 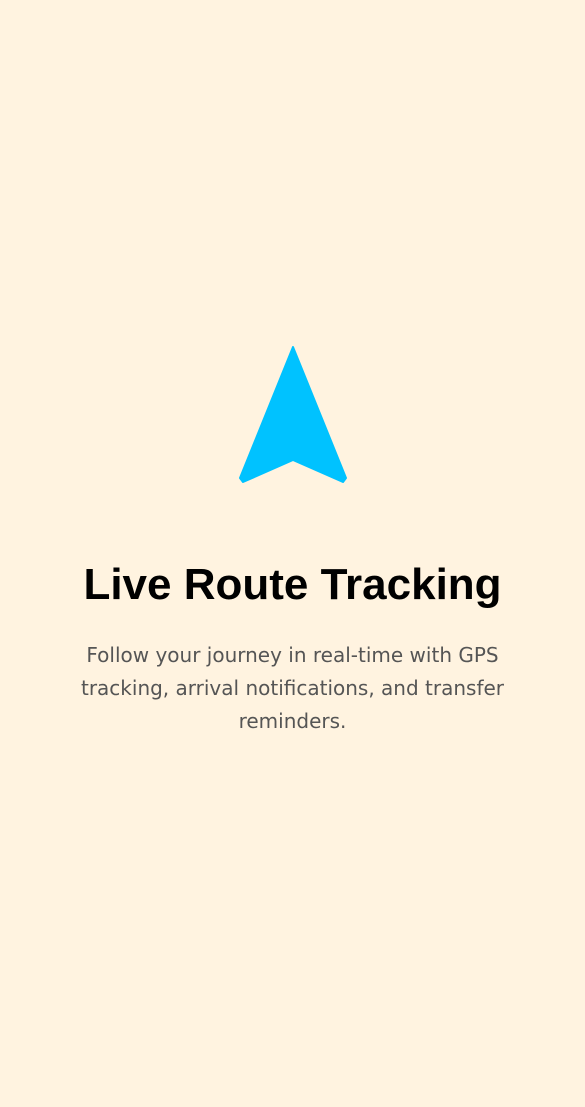 I want to click on navigation-arrow-icon, so click(x=293, y=414).